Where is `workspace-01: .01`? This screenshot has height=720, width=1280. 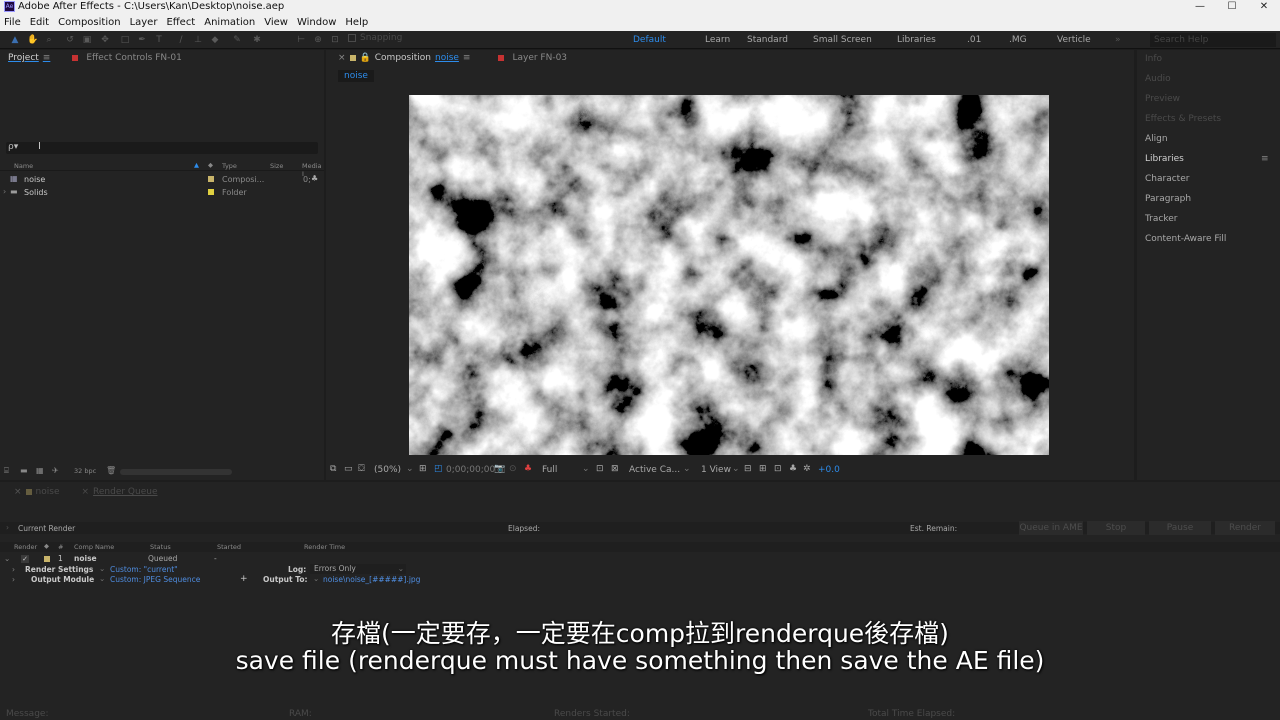 workspace-01: .01 is located at coordinates (988, 40).